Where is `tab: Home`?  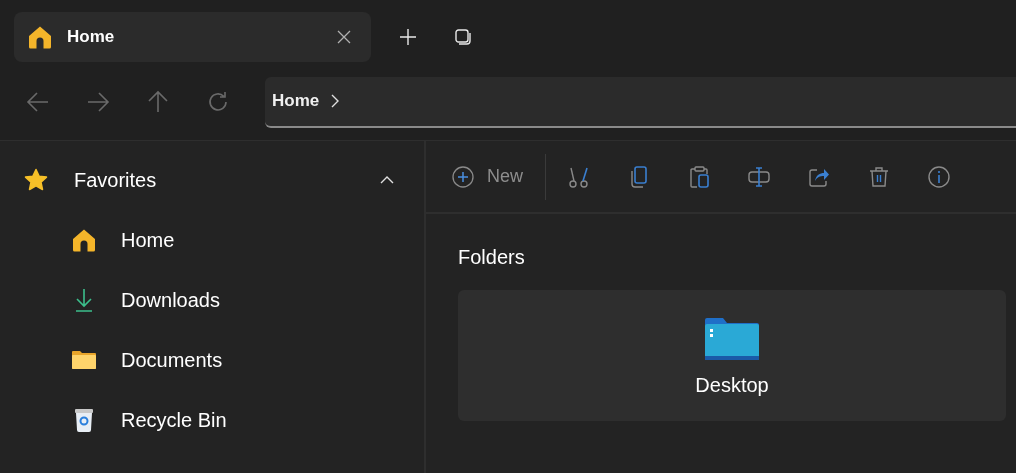 tab: Home is located at coordinates (192, 37).